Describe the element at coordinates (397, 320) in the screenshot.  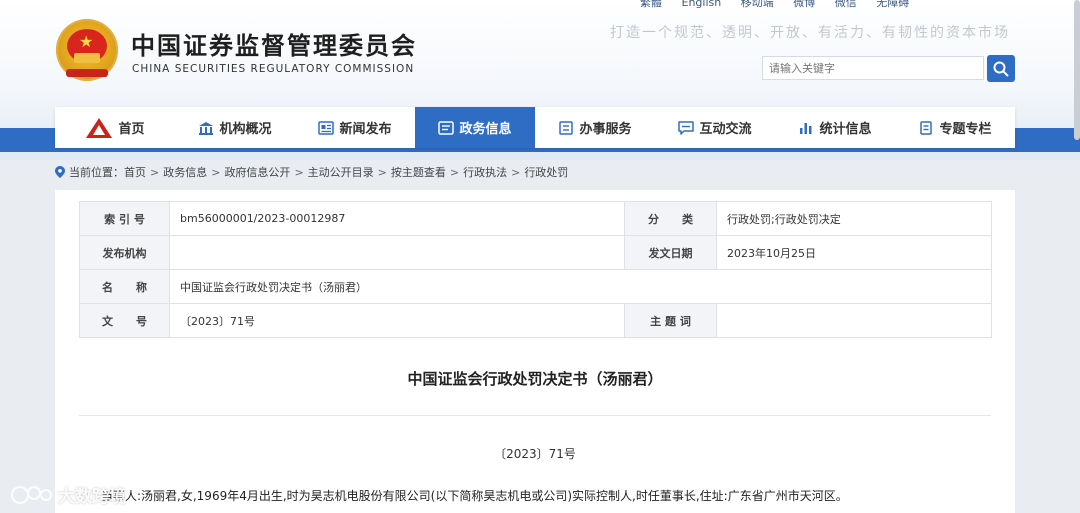
I see `docno-value: 〔2023〕71号` at that location.